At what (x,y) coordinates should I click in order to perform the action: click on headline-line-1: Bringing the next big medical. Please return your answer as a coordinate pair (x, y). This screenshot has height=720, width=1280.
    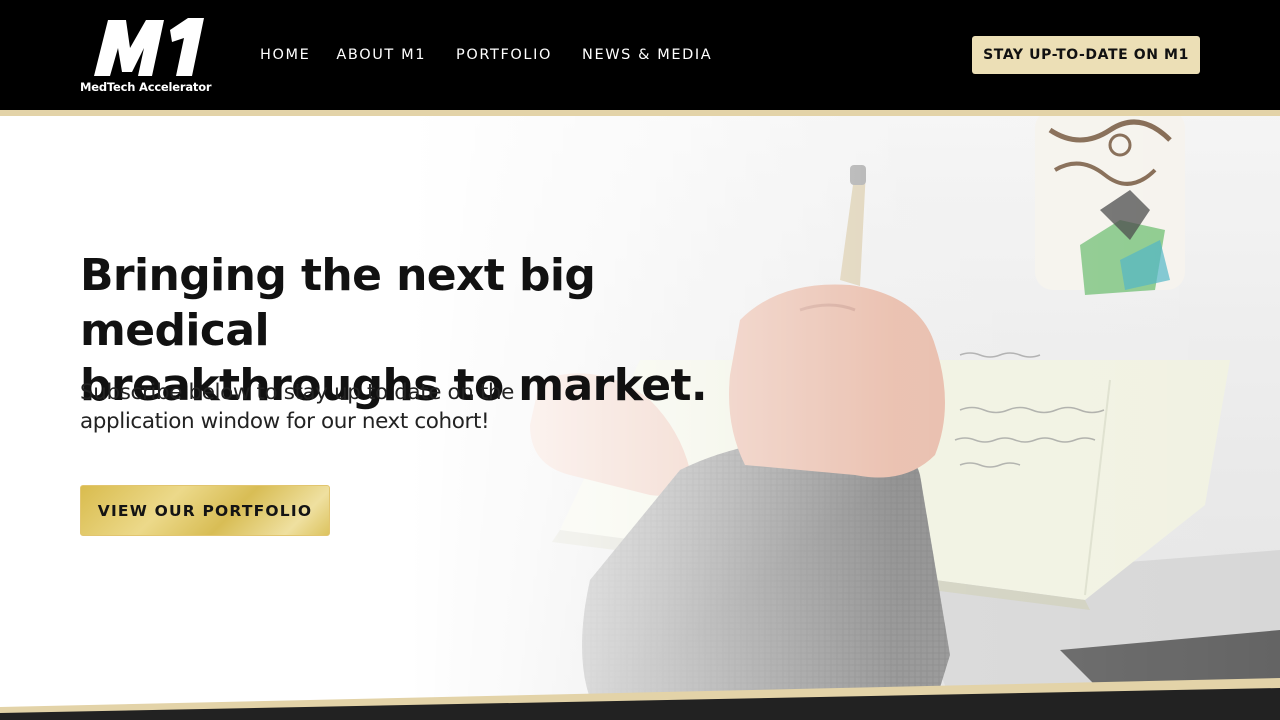
    Looking at the image, I should click on (338, 303).